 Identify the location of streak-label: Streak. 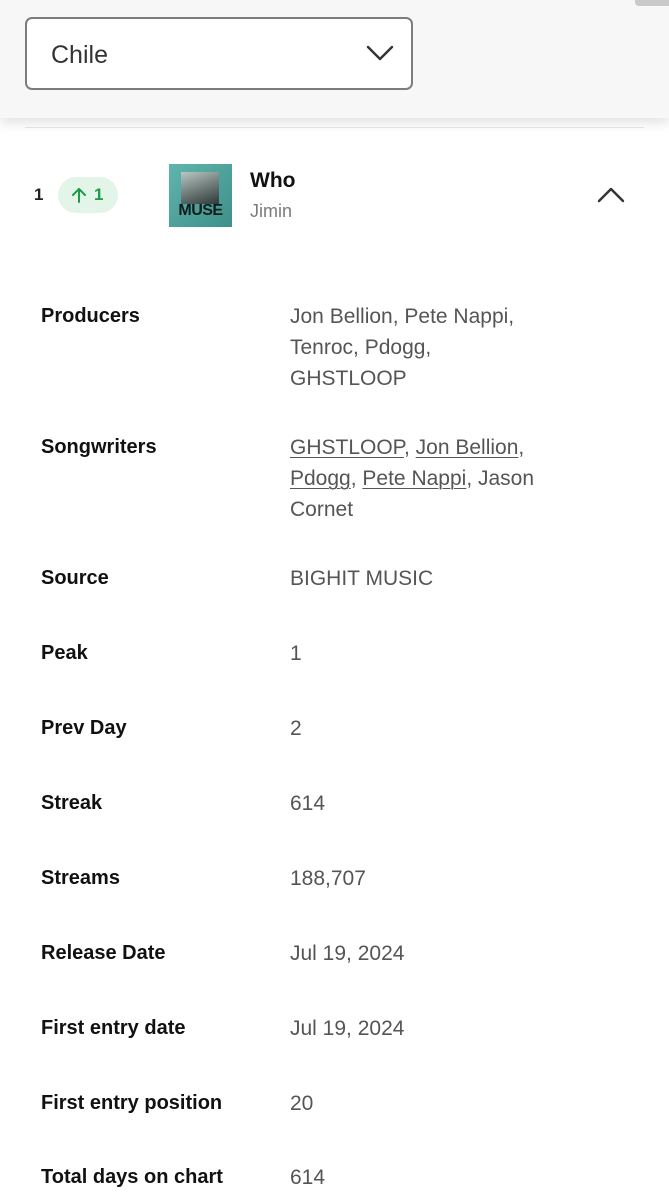
(72, 803).